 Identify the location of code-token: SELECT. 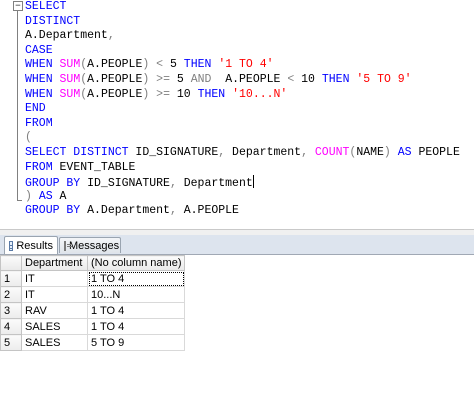
(46, 6).